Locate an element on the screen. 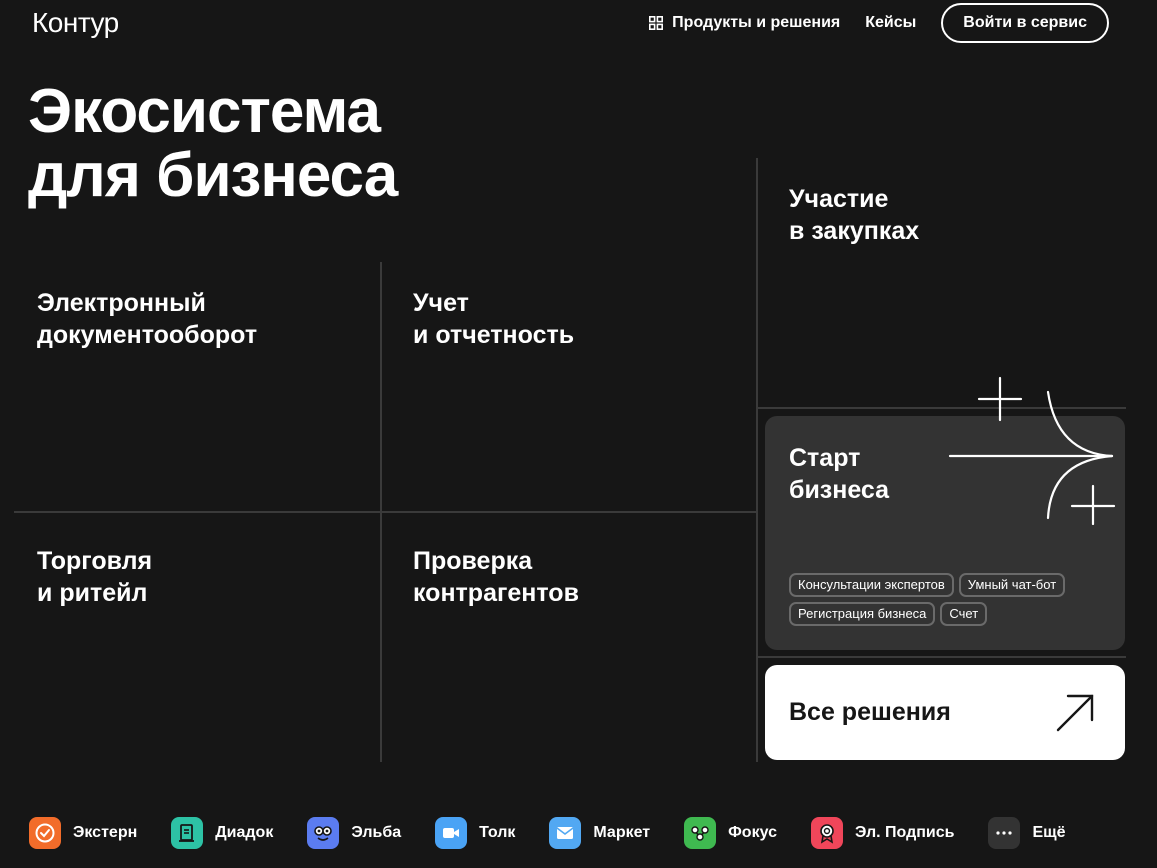 The image size is (1157, 868). tile-procurement-line2: в закупках is located at coordinates (854, 231).